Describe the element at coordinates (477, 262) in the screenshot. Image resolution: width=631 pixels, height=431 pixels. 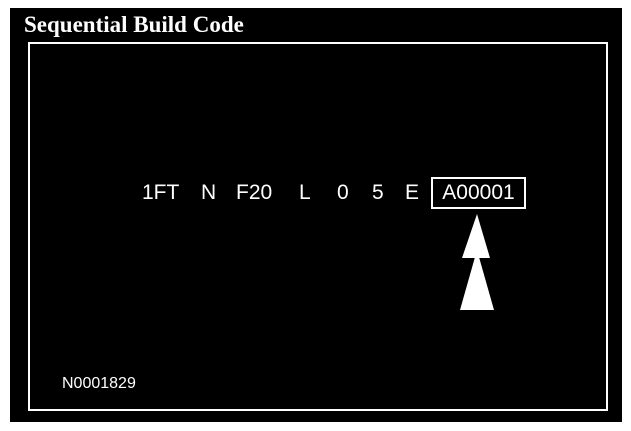
I see `up-arrow-icon` at that location.